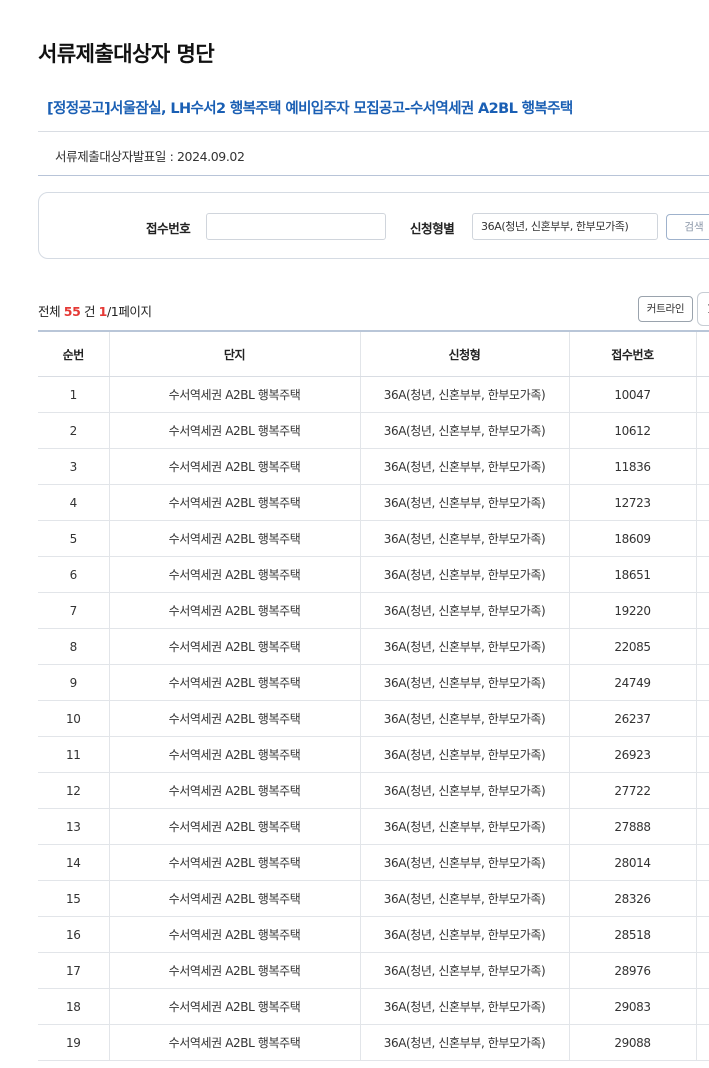  I want to click on column-header-name: 성명, so click(702, 353).